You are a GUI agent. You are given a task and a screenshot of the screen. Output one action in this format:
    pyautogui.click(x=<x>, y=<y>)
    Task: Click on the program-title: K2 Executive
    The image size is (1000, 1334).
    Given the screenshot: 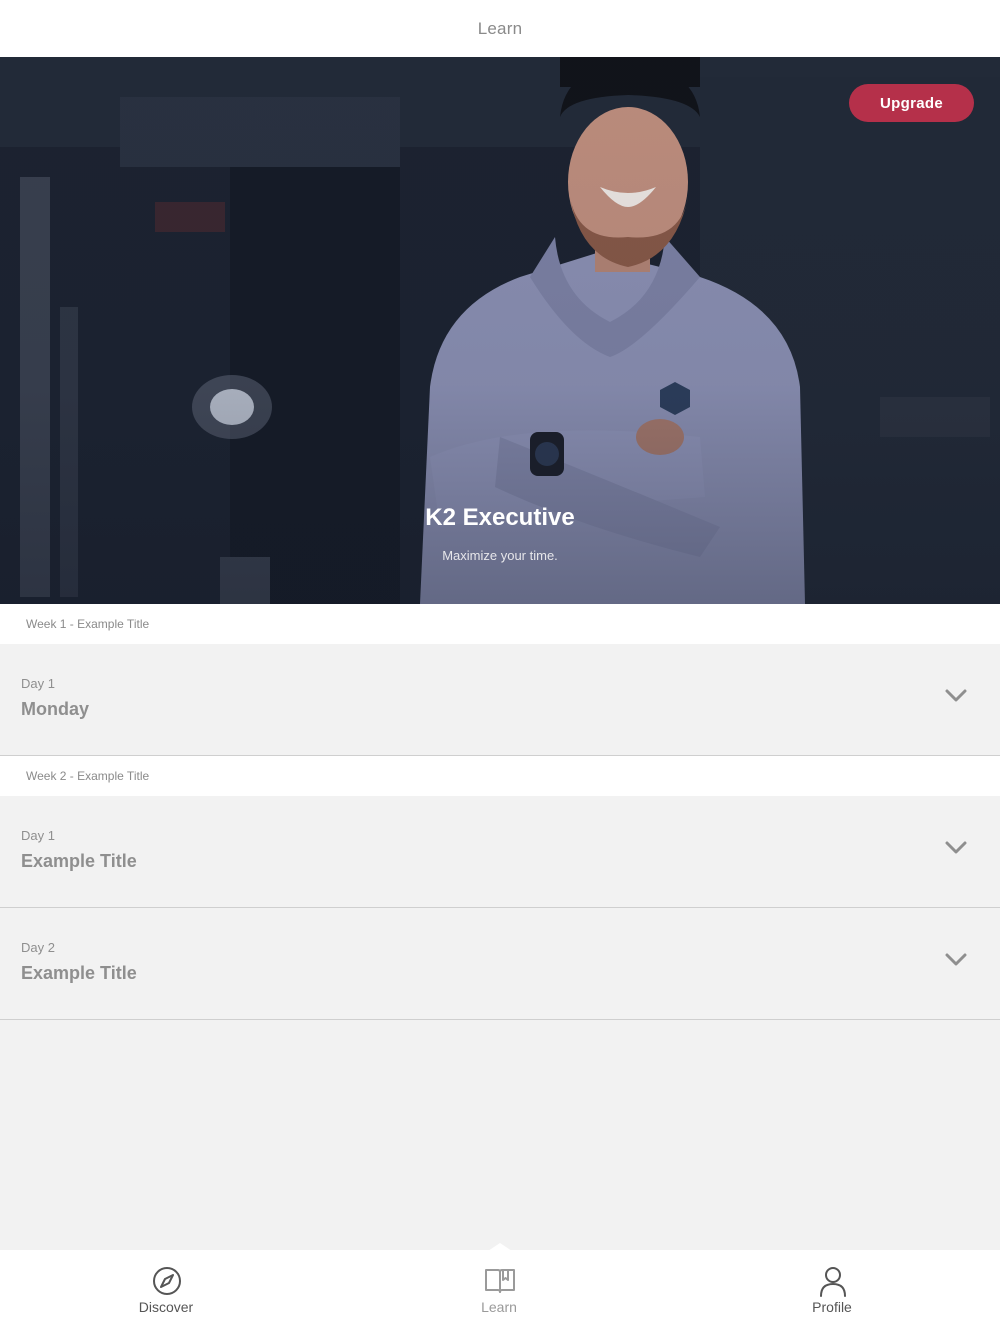 What is the action you would take?
    pyautogui.click(x=500, y=517)
    